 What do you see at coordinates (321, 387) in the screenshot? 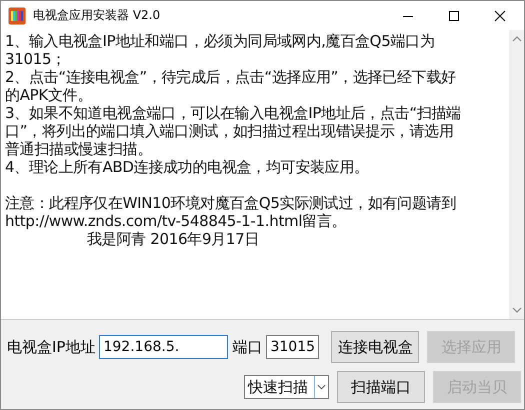
I see `caret-icon` at bounding box center [321, 387].